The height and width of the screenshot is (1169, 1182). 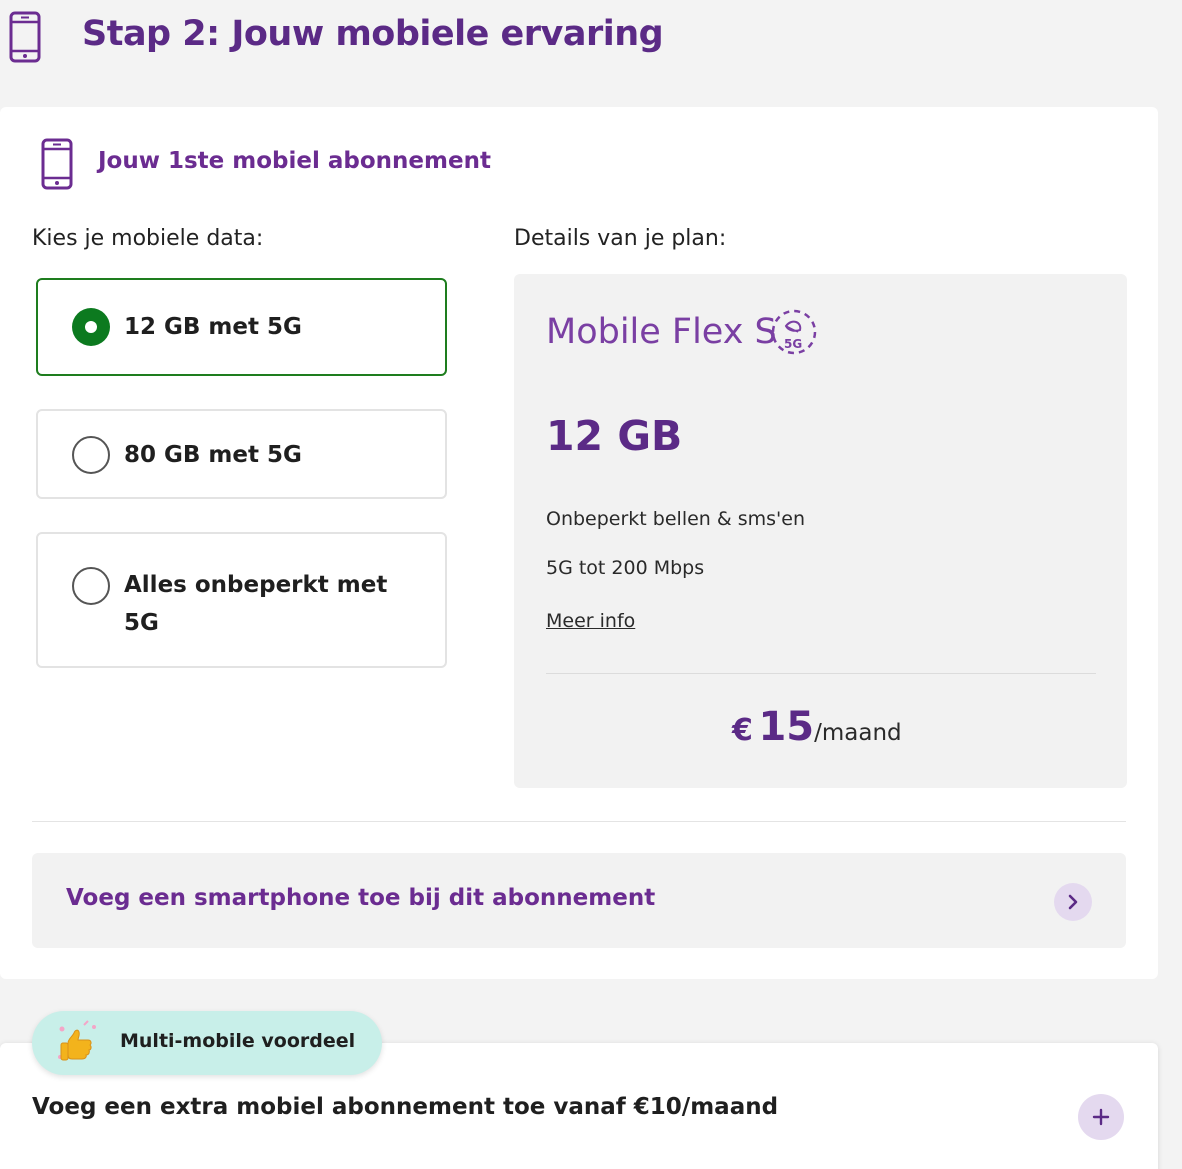 I want to click on data-option-label: 80 GB met 5G, so click(x=213, y=455).